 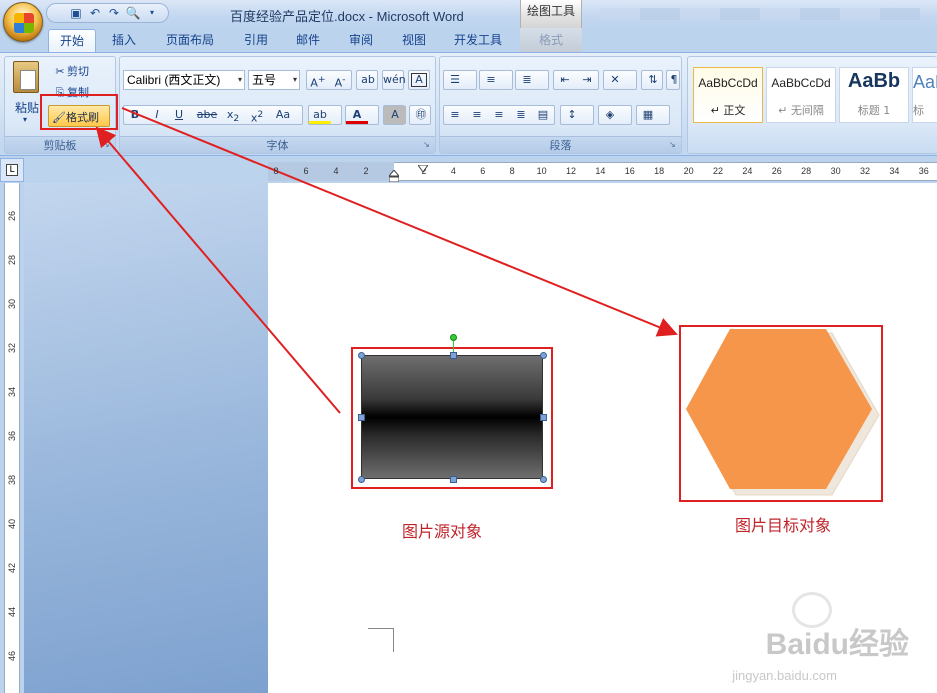 What do you see at coordinates (276, 171) in the screenshot?
I see `ruler-tick-label: 8` at bounding box center [276, 171].